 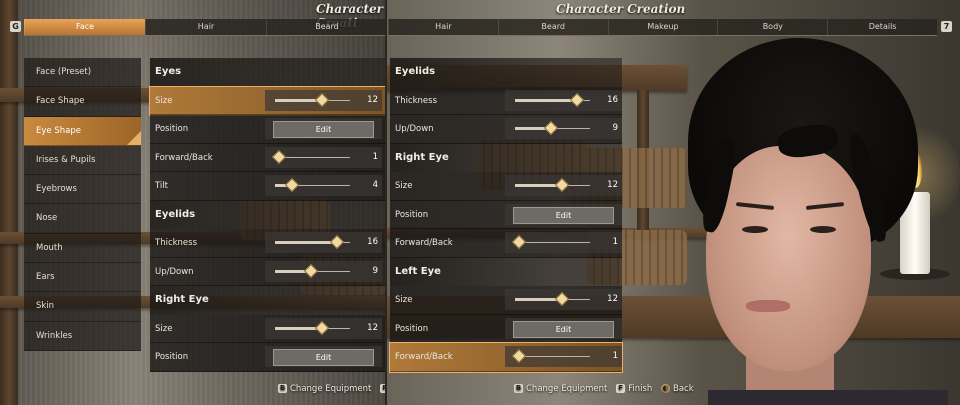 What do you see at coordinates (84, 27) in the screenshot?
I see `tab-face: Face` at bounding box center [84, 27].